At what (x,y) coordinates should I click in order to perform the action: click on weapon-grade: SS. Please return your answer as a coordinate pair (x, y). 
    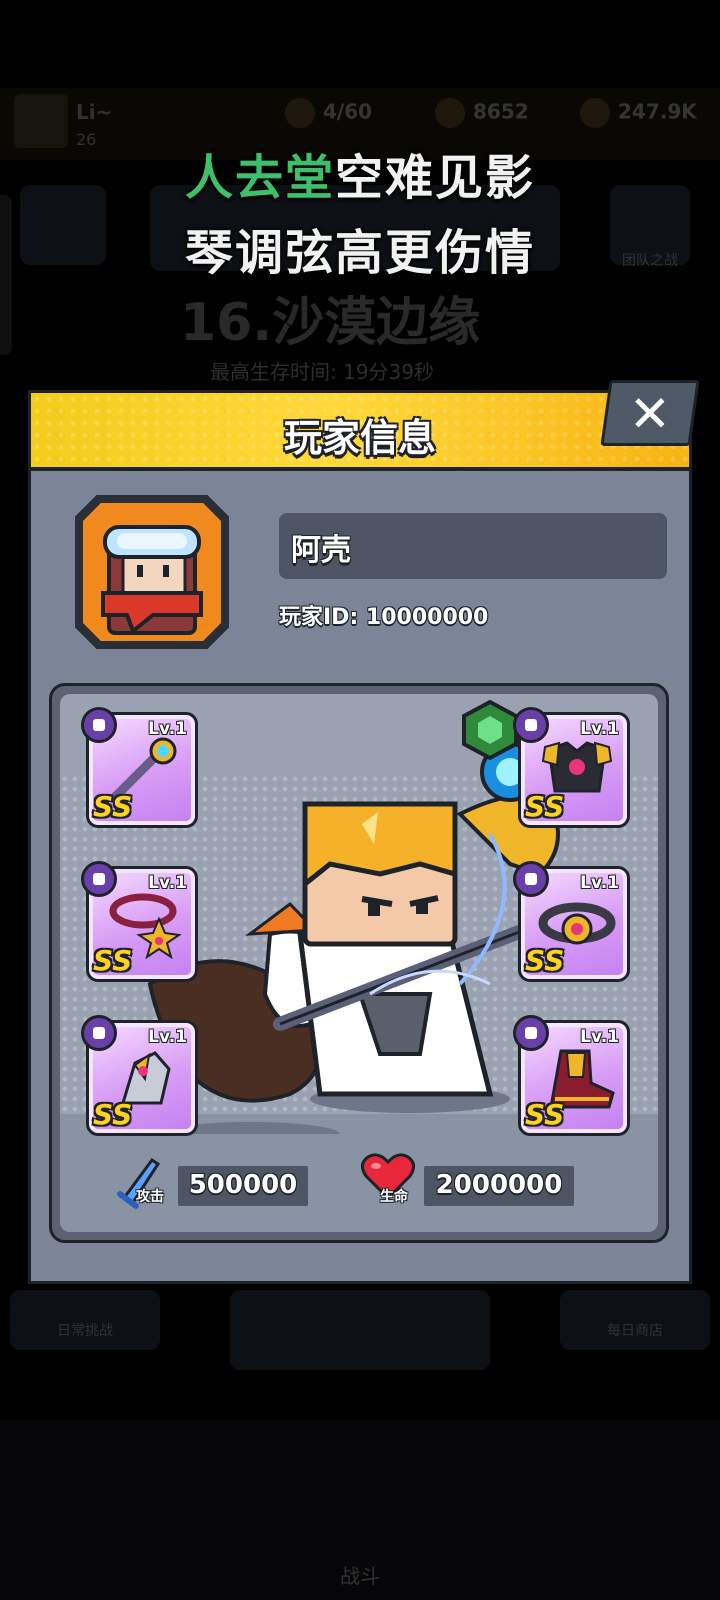
    Looking at the image, I should click on (113, 806).